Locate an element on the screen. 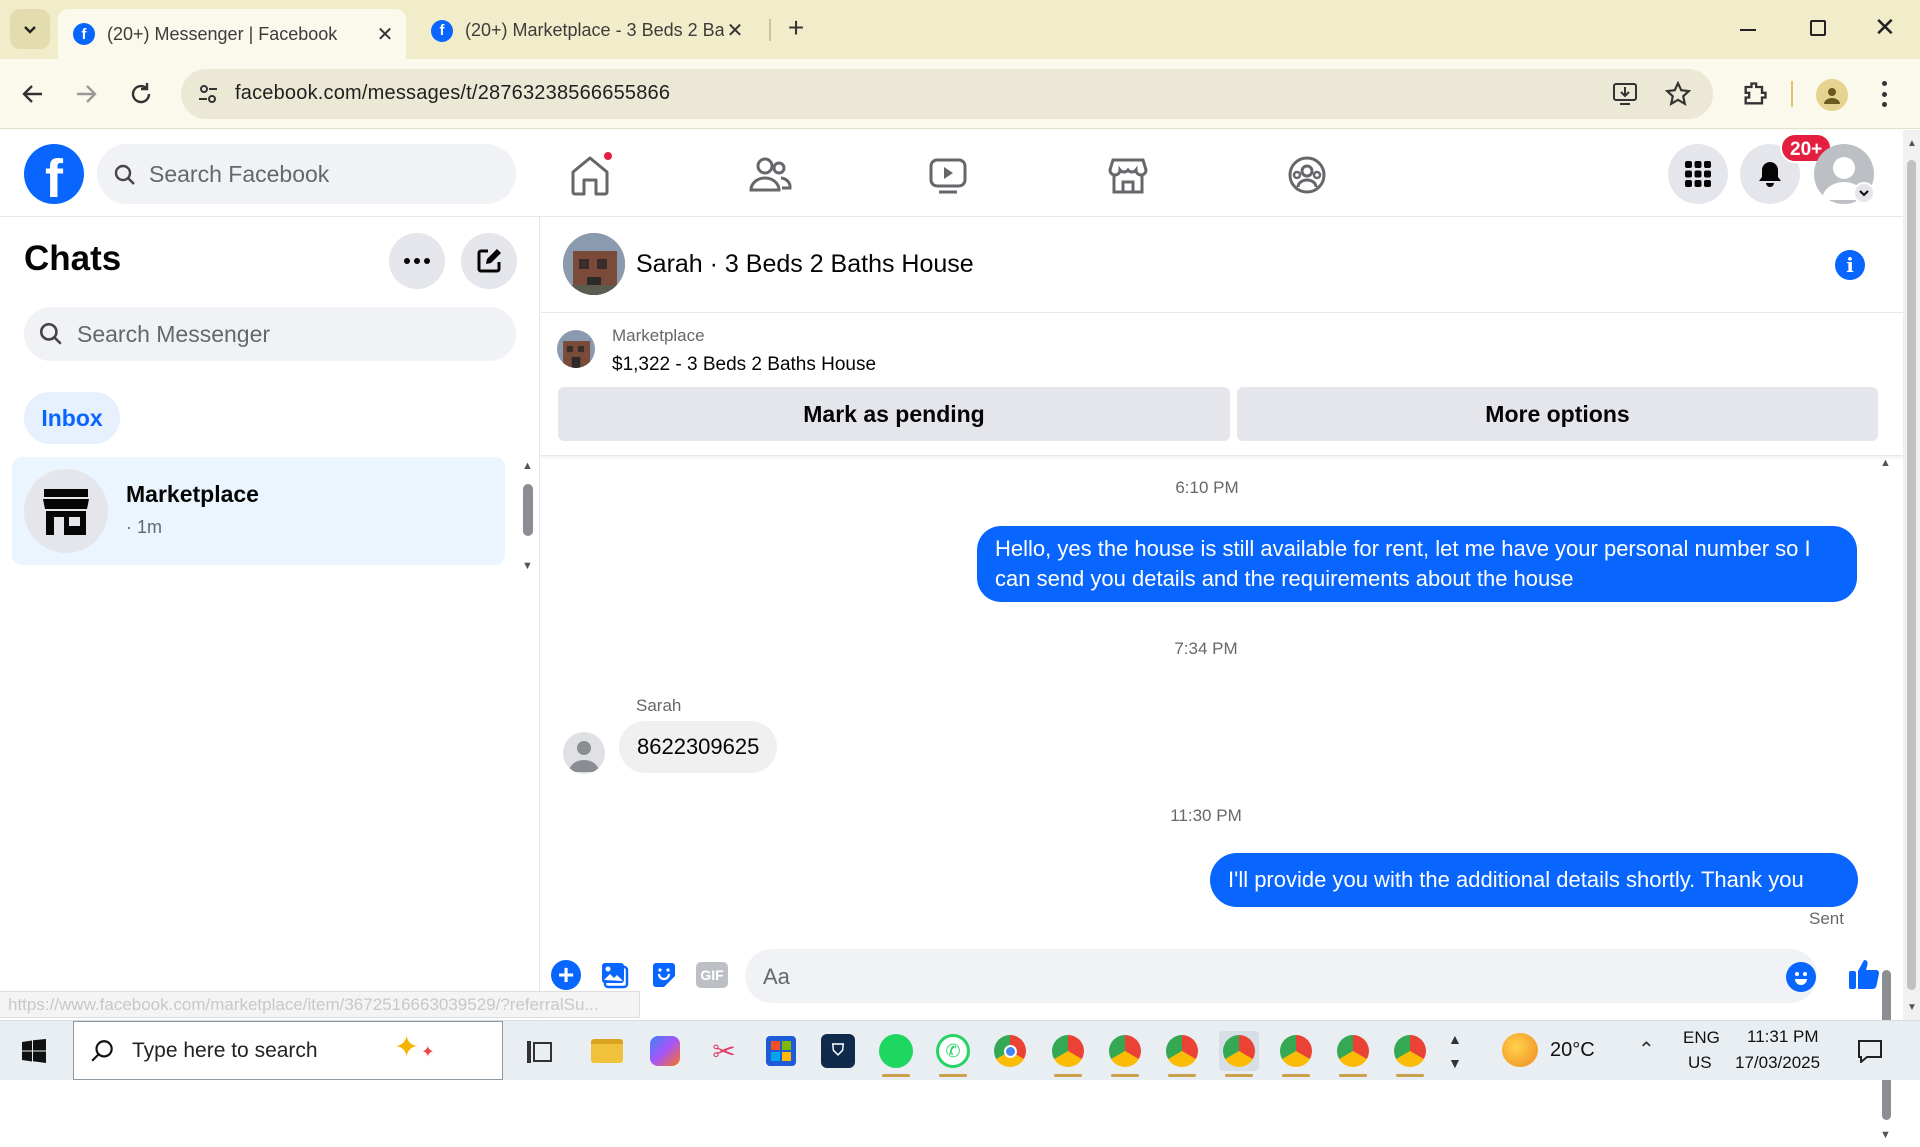  listing-thumbnail is located at coordinates (576, 349).